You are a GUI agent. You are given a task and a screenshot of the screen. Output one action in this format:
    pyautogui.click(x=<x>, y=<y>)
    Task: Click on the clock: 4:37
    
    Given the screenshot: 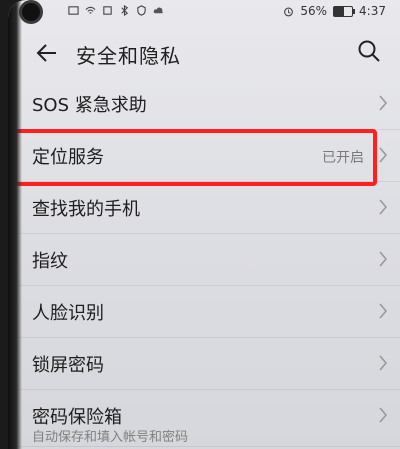 What is the action you would take?
    pyautogui.click(x=372, y=11)
    